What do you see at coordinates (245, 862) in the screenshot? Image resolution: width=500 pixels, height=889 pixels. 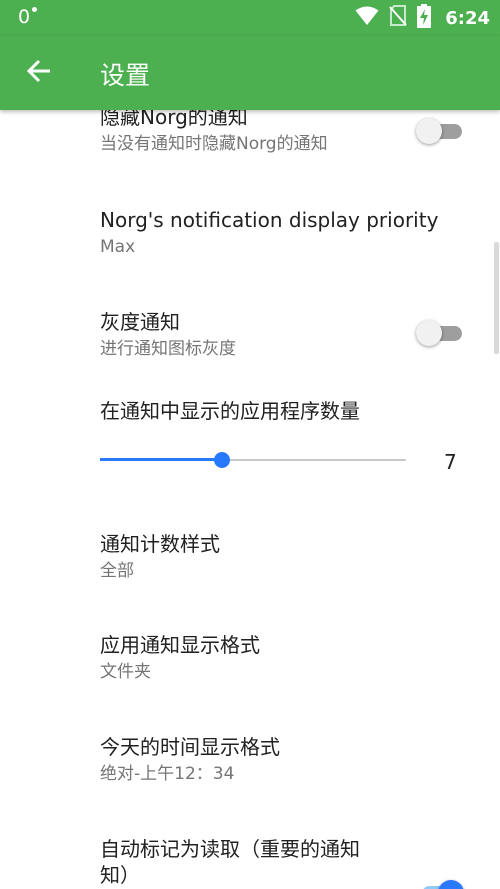 I see `setting-auto-mark-read: 自动标记为读取（重要的通知 知）` at bounding box center [245, 862].